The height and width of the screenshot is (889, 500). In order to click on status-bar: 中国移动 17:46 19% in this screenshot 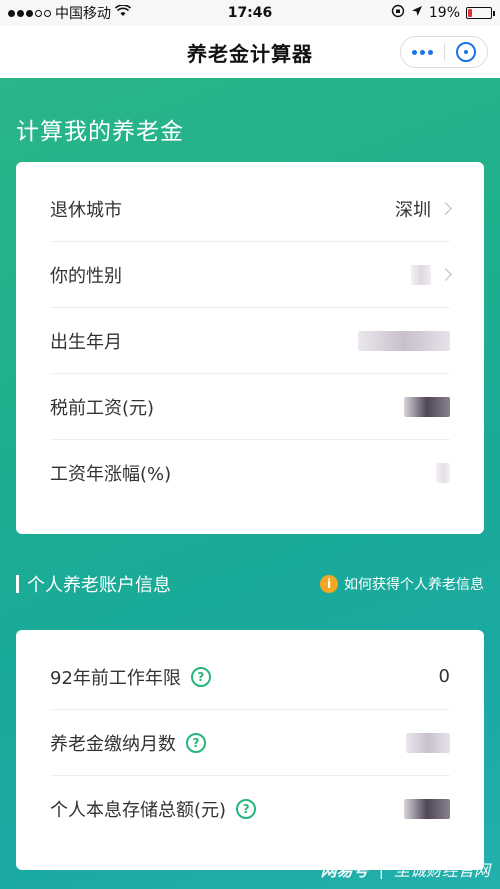, I will do `click(250, 13)`.